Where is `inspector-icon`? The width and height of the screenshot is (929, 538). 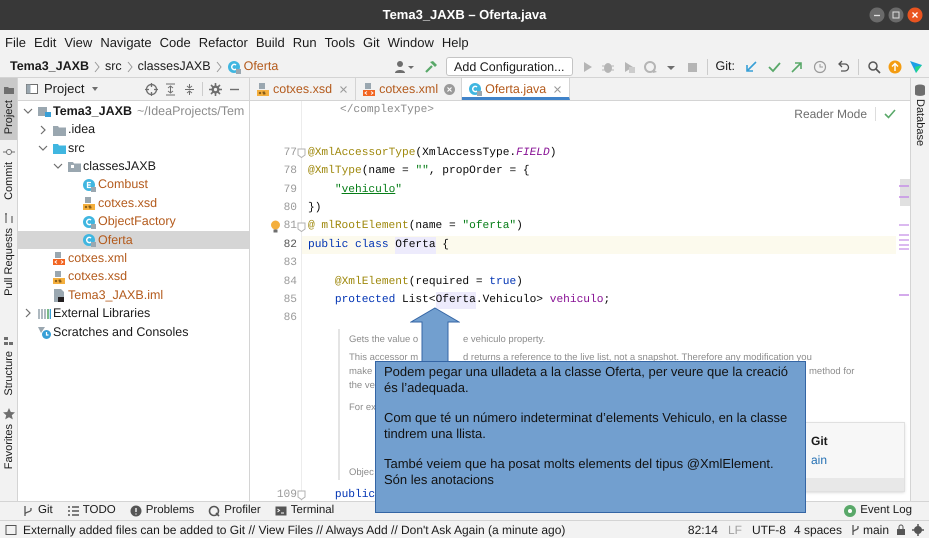
inspector-icon is located at coordinates (918, 530).